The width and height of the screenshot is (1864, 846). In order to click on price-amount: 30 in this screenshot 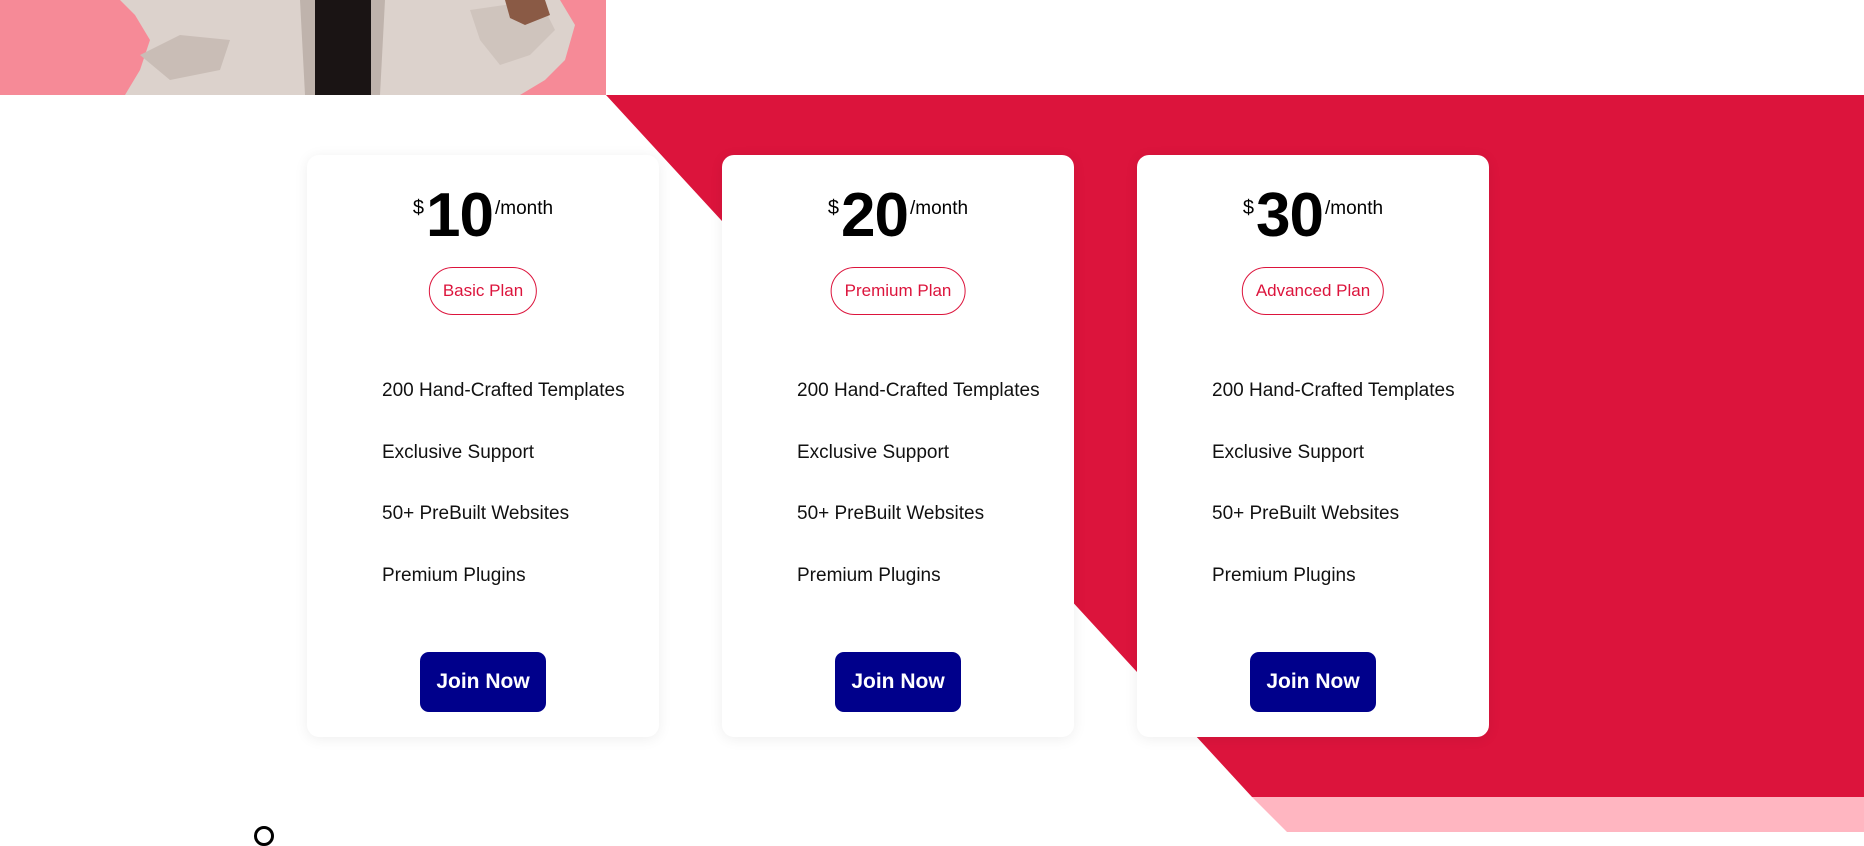, I will do `click(1290, 215)`.